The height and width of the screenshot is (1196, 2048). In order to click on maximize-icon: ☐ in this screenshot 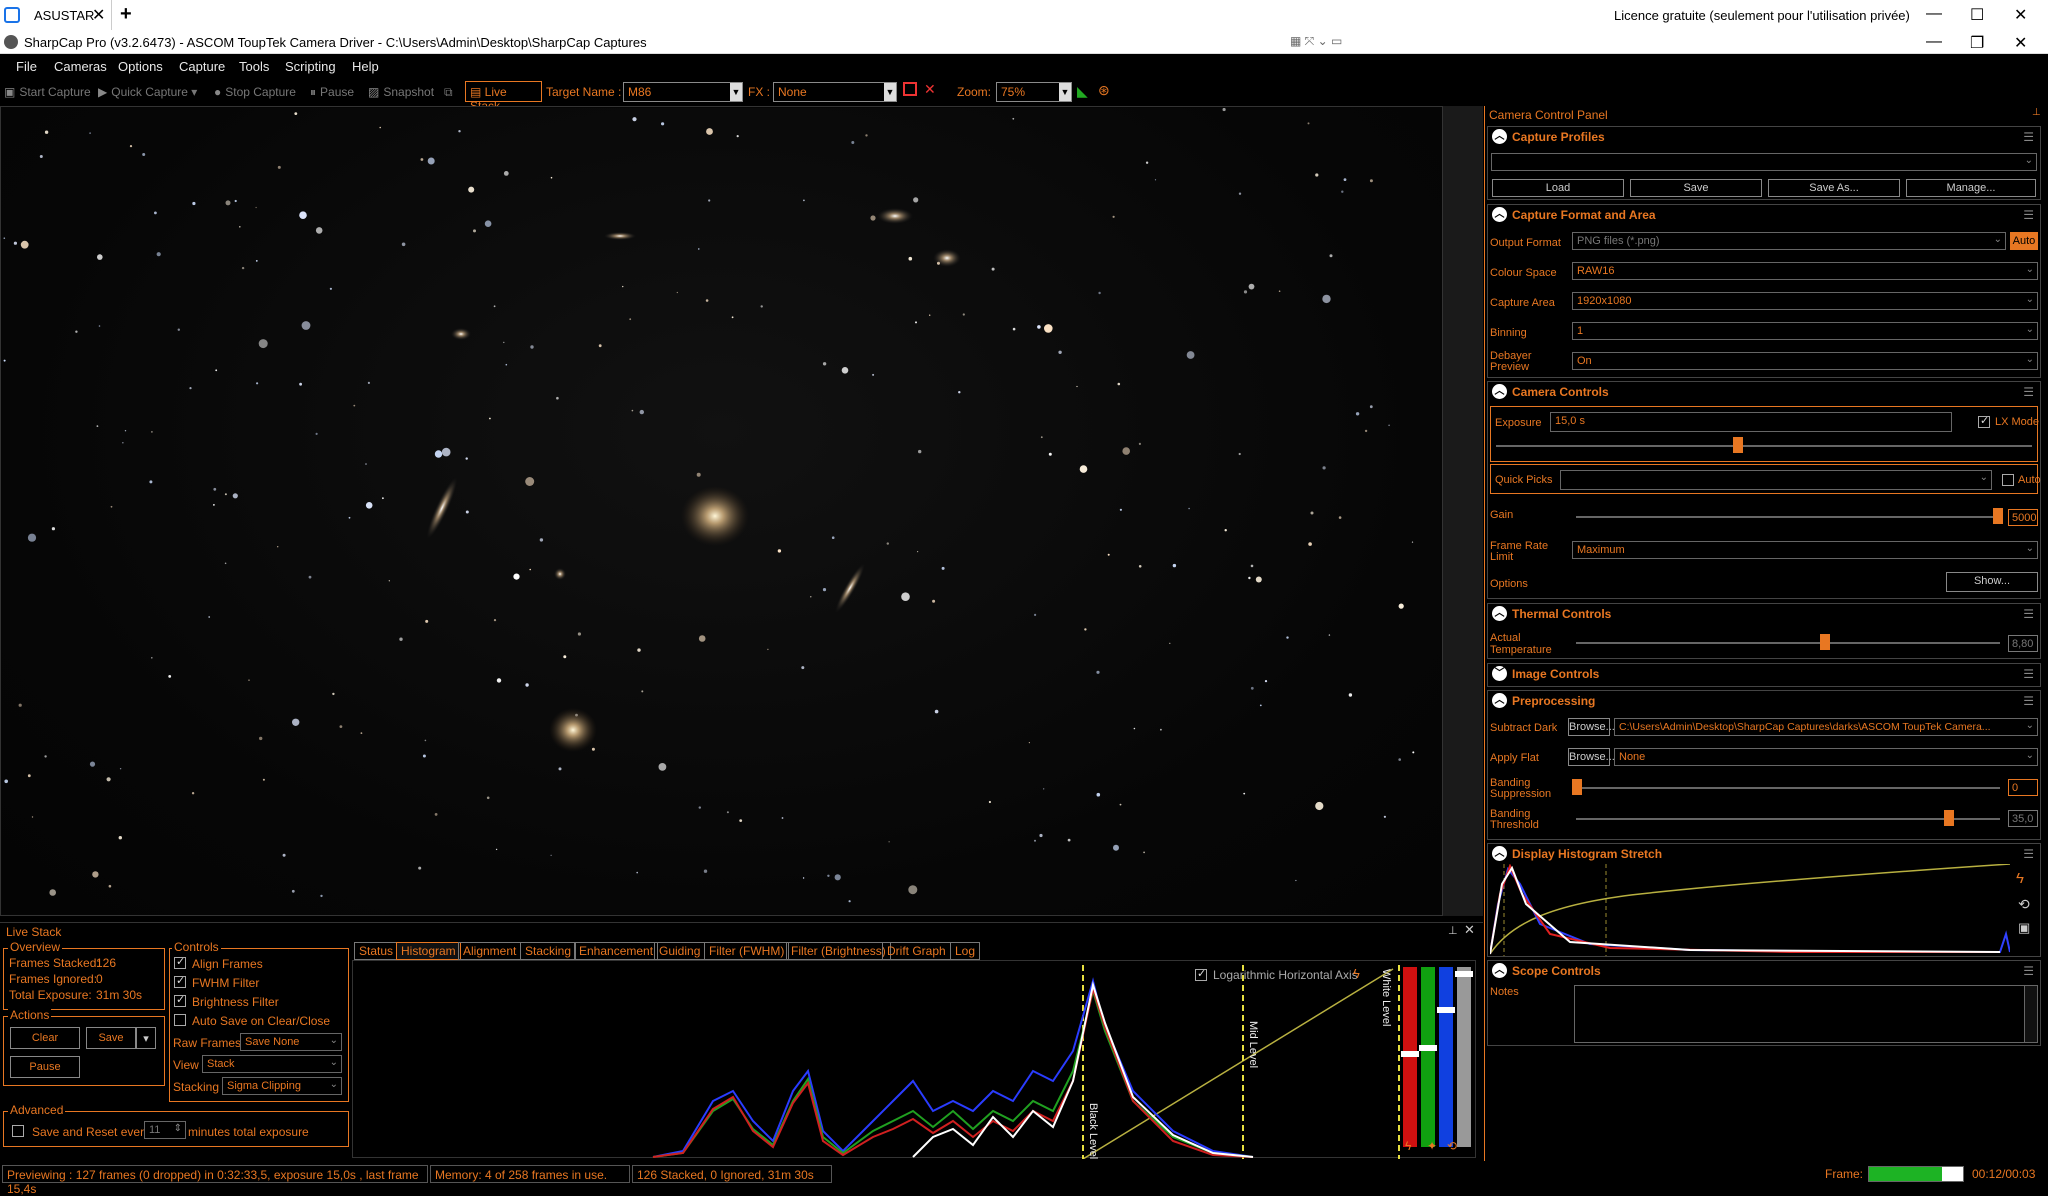, I will do `click(1977, 15)`.